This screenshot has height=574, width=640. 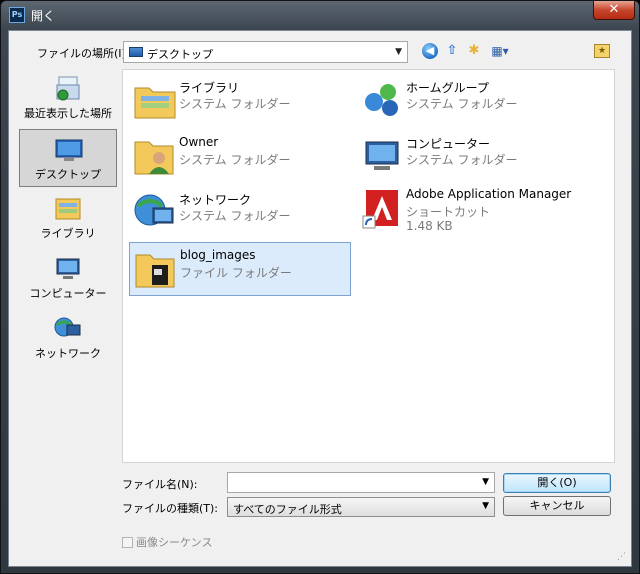 What do you see at coordinates (155, 271) in the screenshot?
I see `folder-icon` at bounding box center [155, 271].